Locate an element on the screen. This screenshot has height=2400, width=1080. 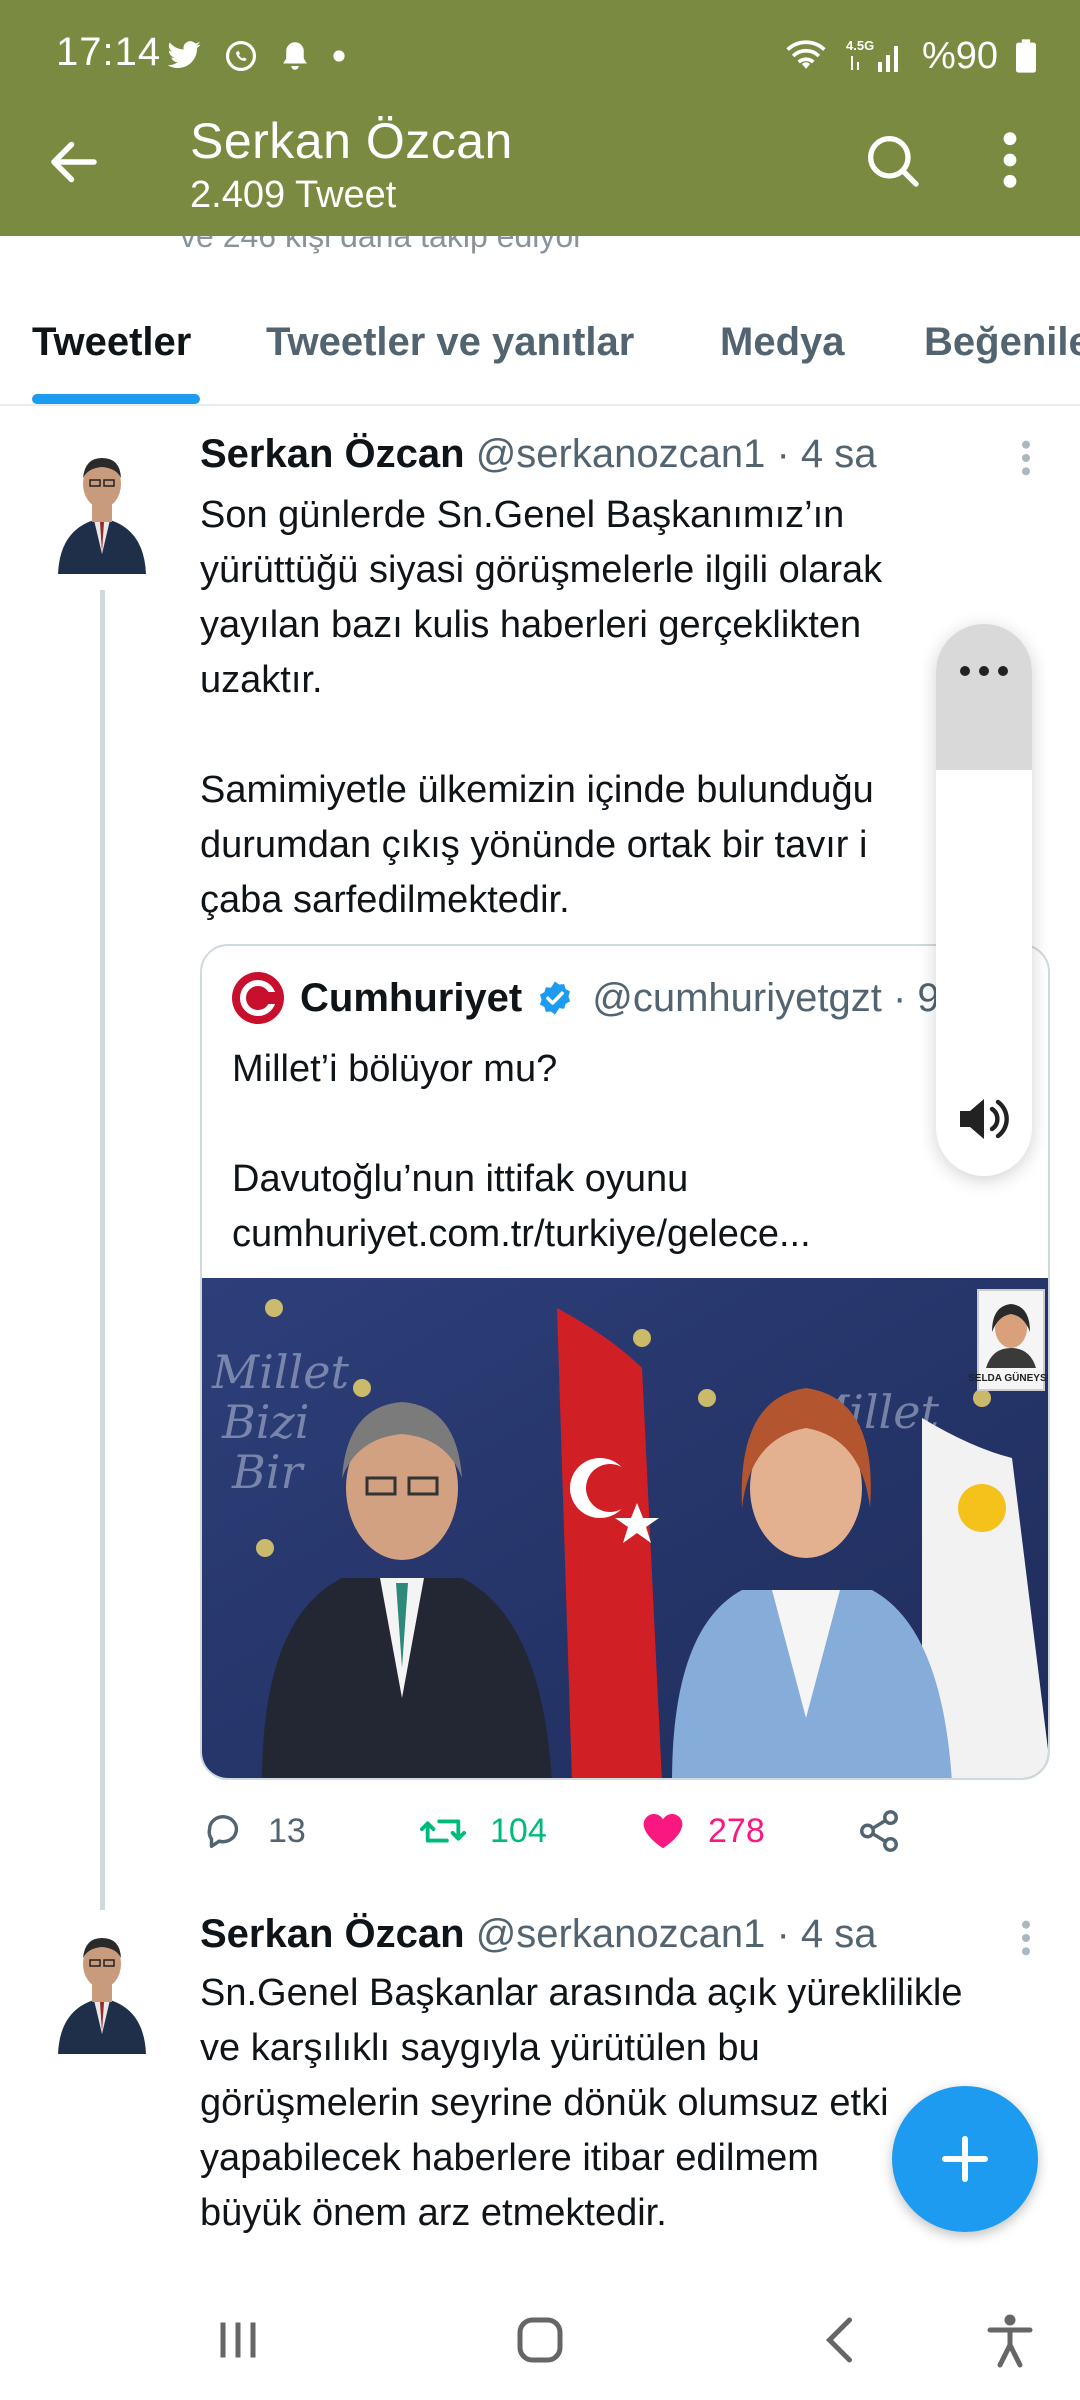
network-type: 4.5G is located at coordinates (860, 45).